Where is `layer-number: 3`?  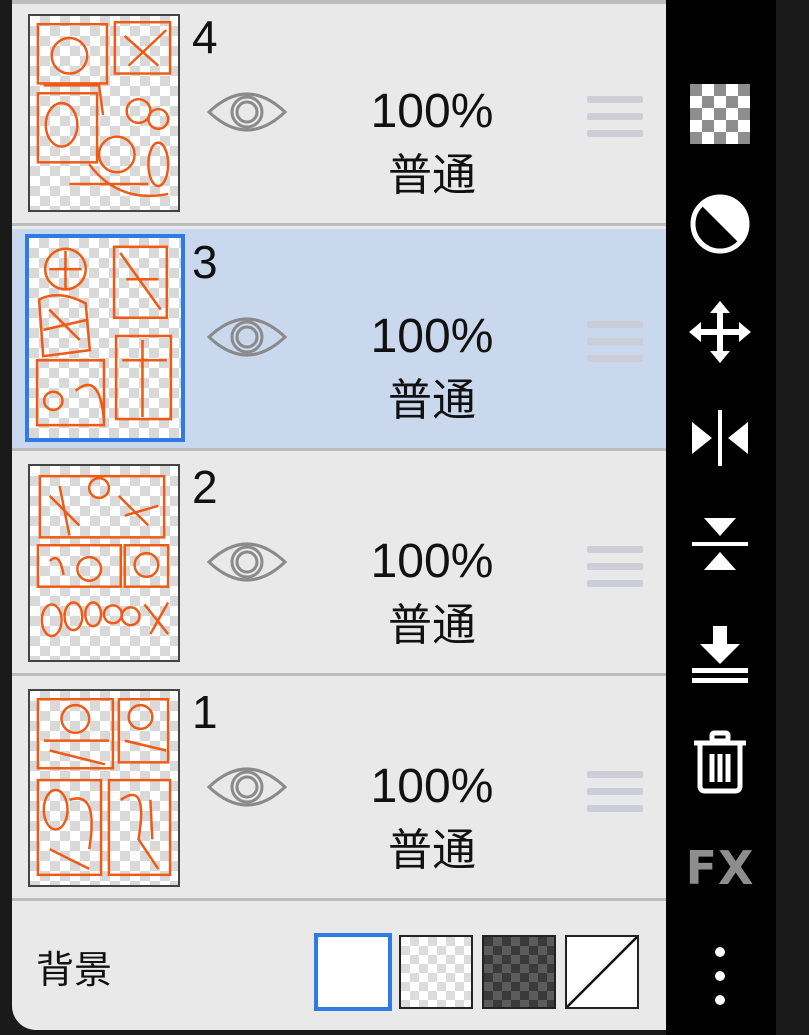 layer-number: 3 is located at coordinates (205, 262).